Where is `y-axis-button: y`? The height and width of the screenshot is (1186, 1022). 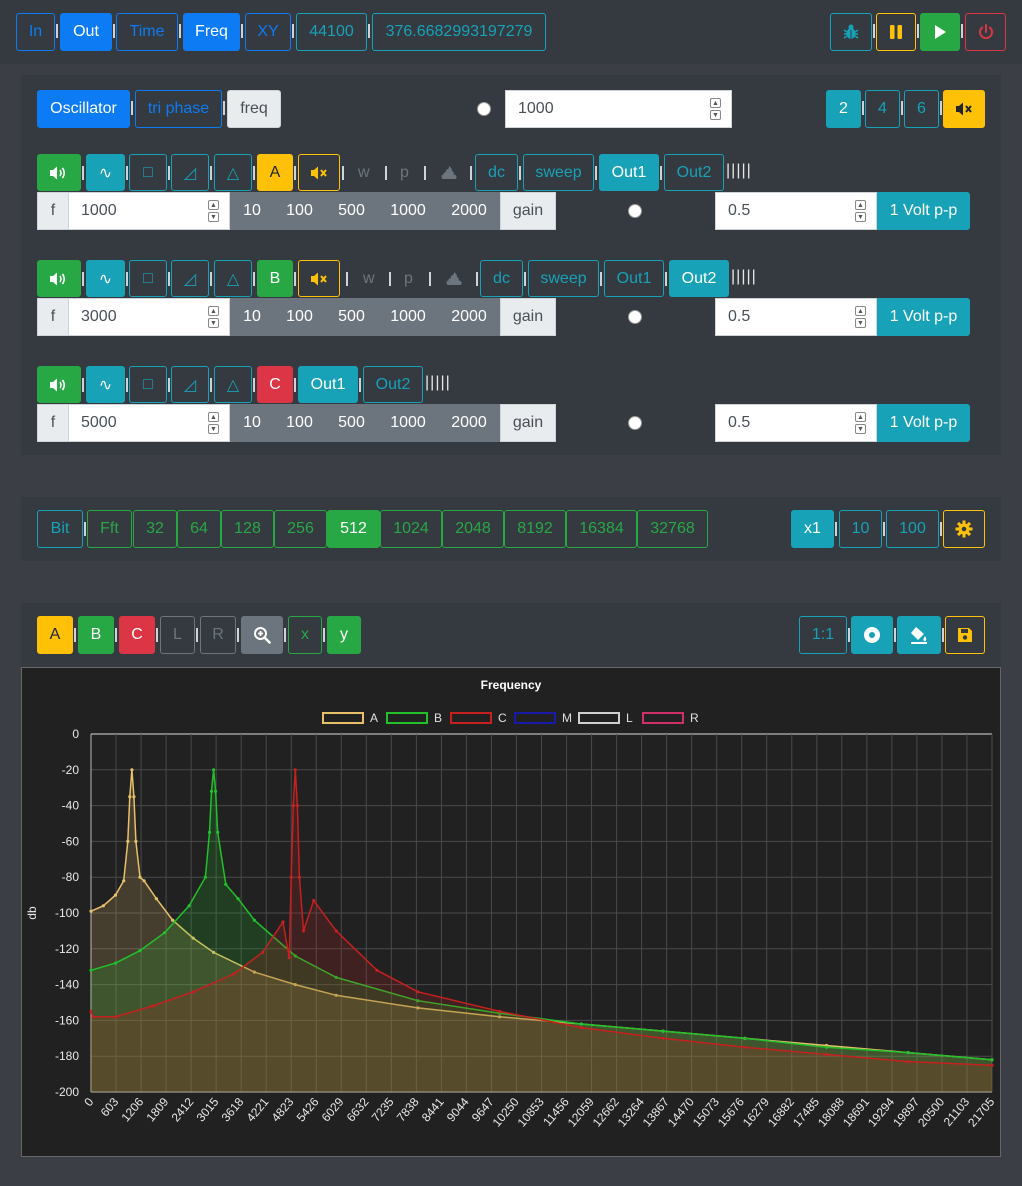 y-axis-button: y is located at coordinates (344, 635).